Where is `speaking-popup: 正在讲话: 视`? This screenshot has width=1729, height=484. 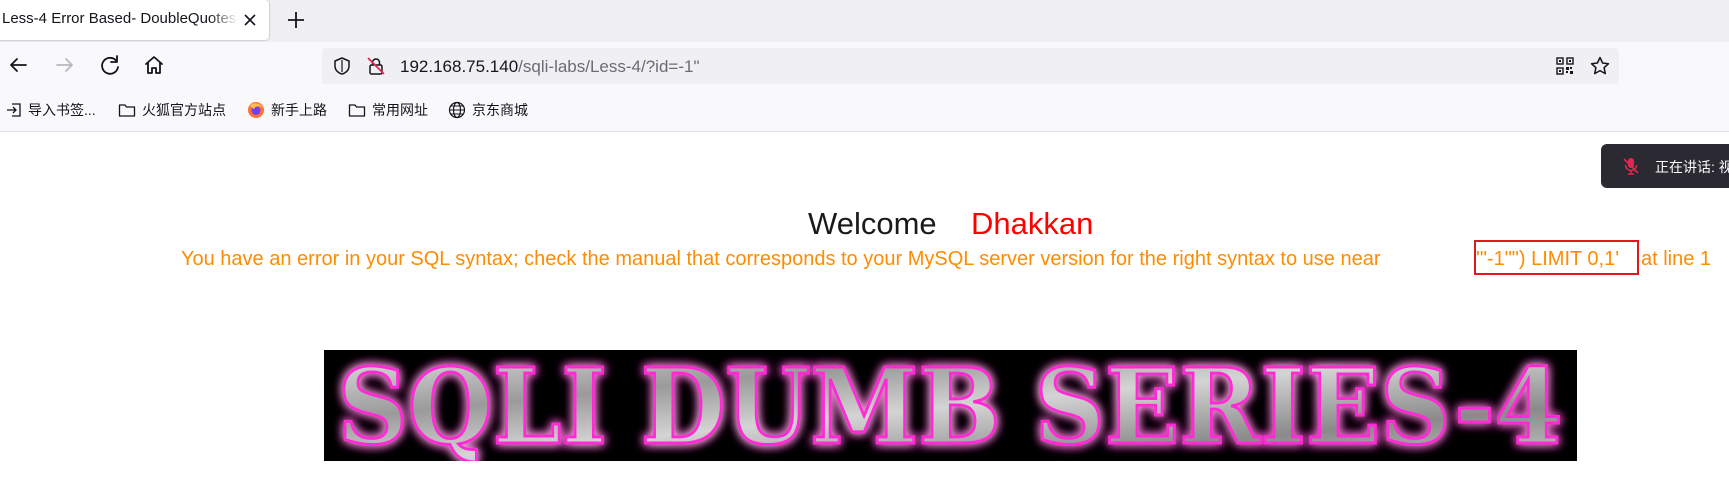 speaking-popup: 正在讲话: 视 is located at coordinates (1665, 166).